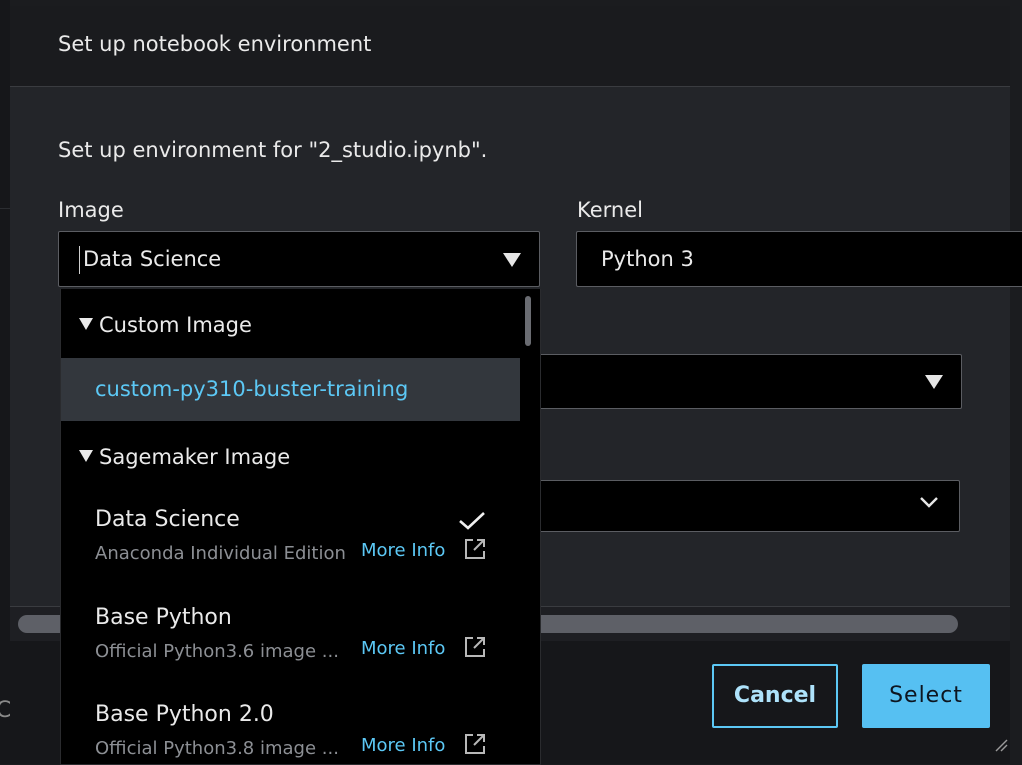  I want to click on kernel-select: Python 3, so click(799, 259).